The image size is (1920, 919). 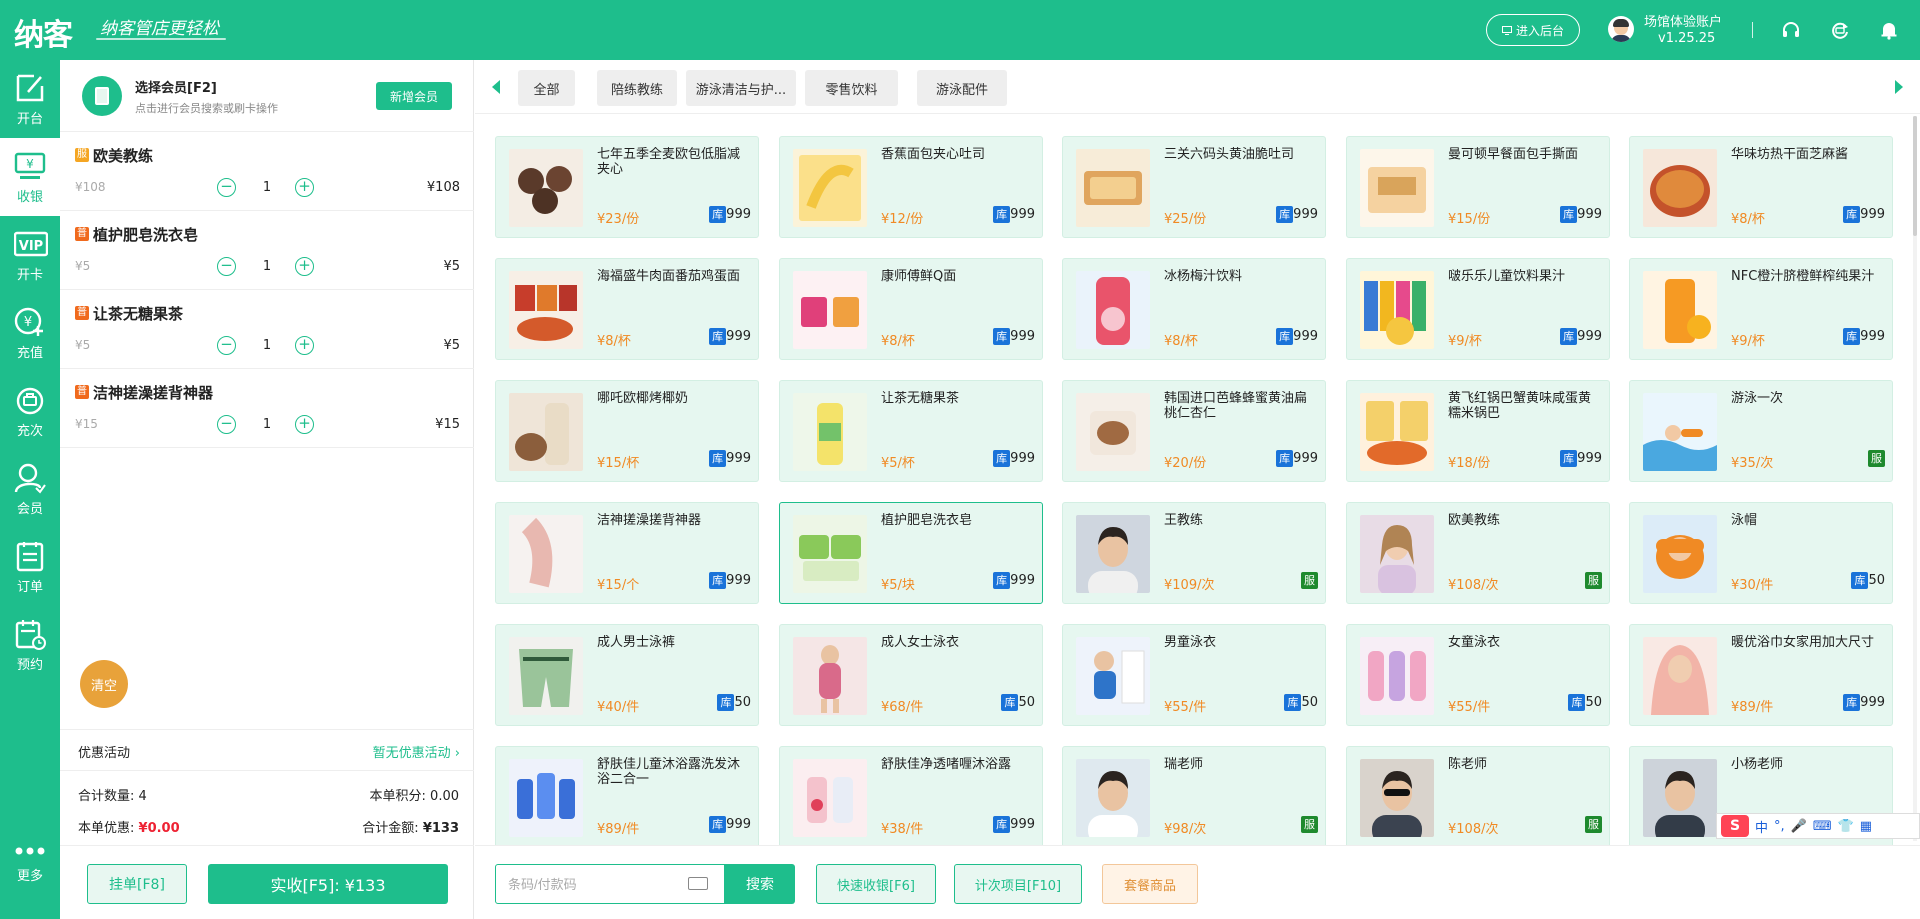 I want to click on account-avatar, so click(x=1621, y=29).